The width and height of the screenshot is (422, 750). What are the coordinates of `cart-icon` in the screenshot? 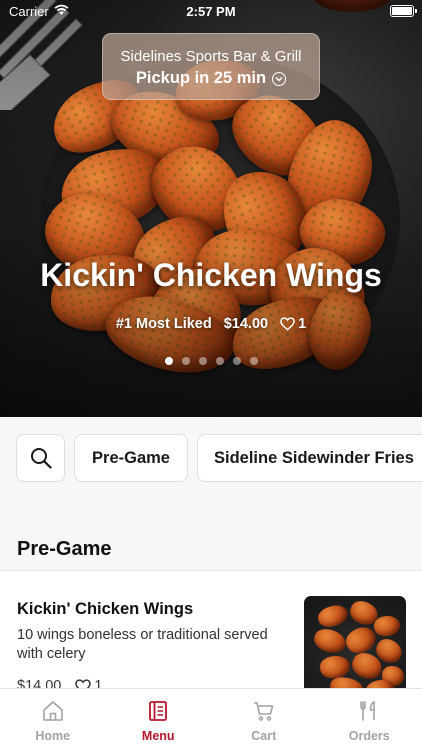 It's located at (263, 711).